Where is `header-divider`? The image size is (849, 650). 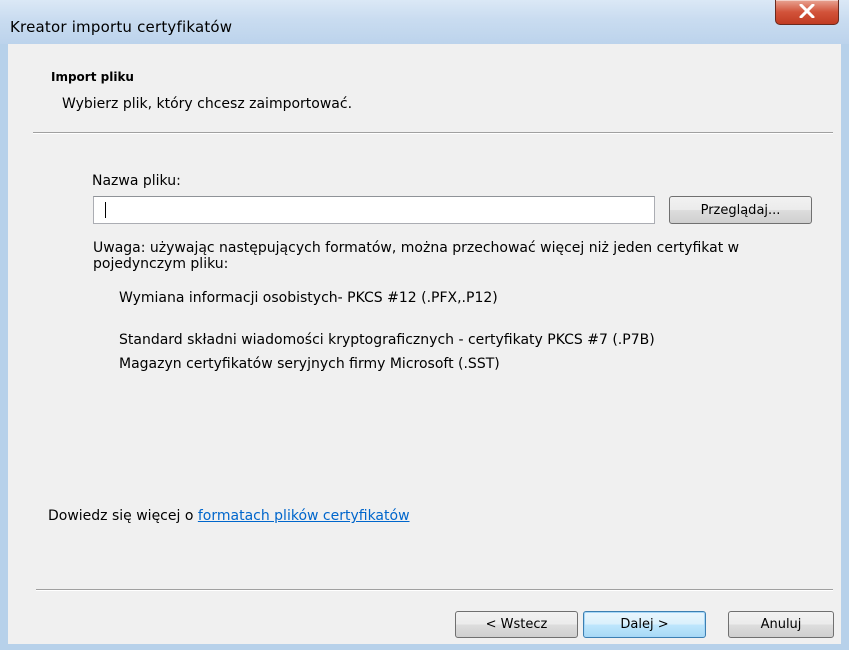 header-divider is located at coordinates (433, 133).